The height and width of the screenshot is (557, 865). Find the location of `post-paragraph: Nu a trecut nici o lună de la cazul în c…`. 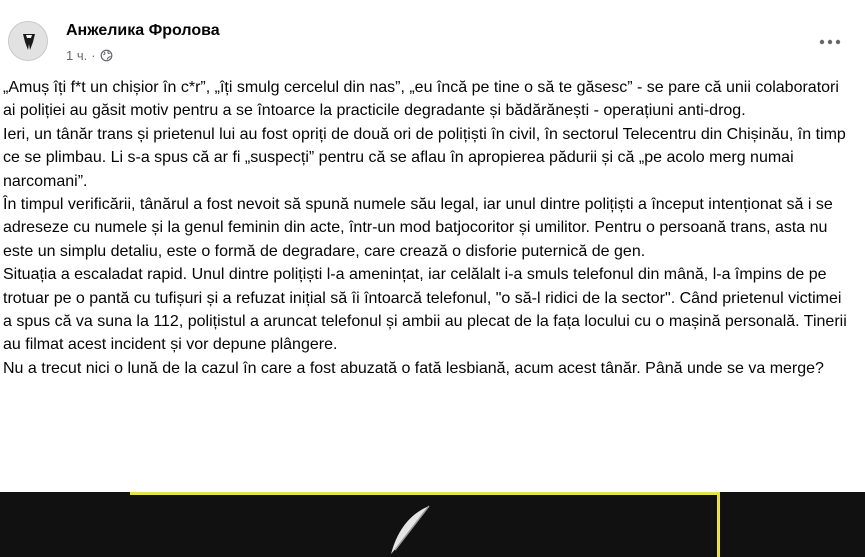

post-paragraph: Nu a trecut nici o lună de la cazul în c… is located at coordinates (413, 368).